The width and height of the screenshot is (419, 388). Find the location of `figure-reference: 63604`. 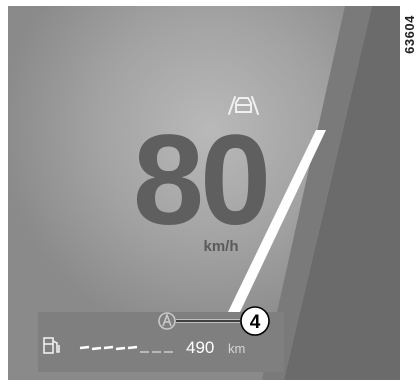

figure-reference: 63604 is located at coordinates (409, 34).